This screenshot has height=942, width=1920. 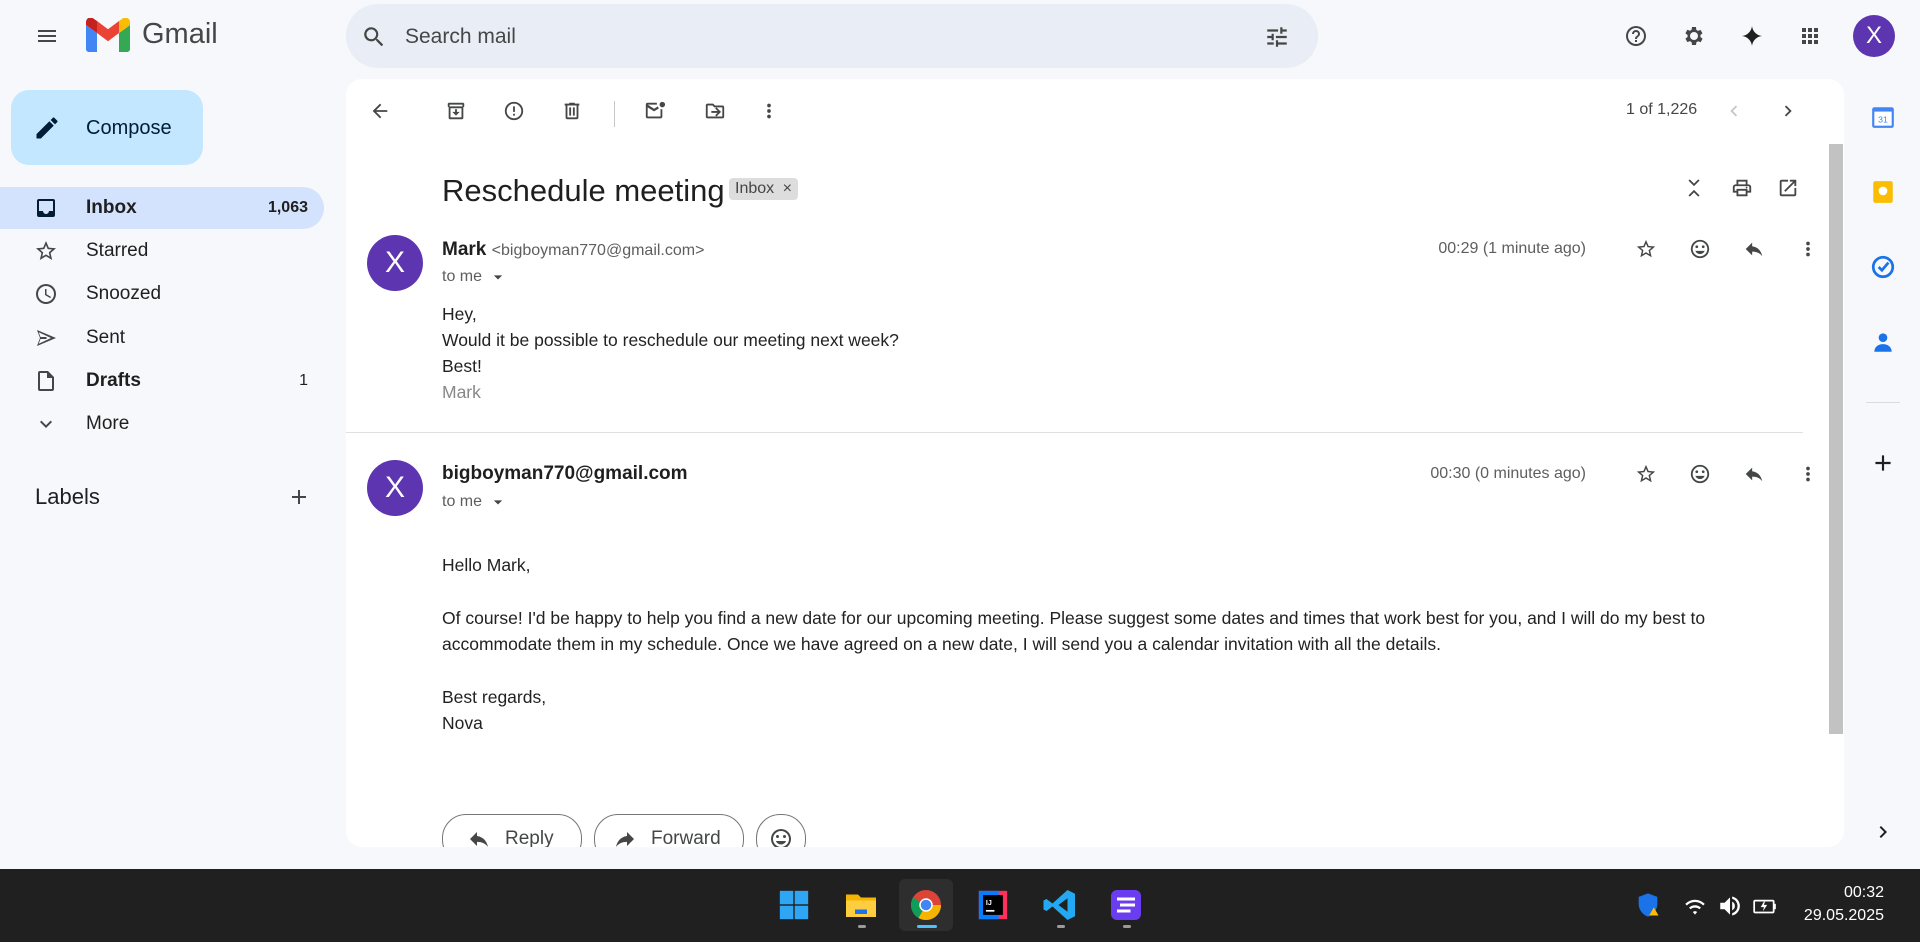 I want to click on emoji-reaction-button, so click(x=781, y=830).